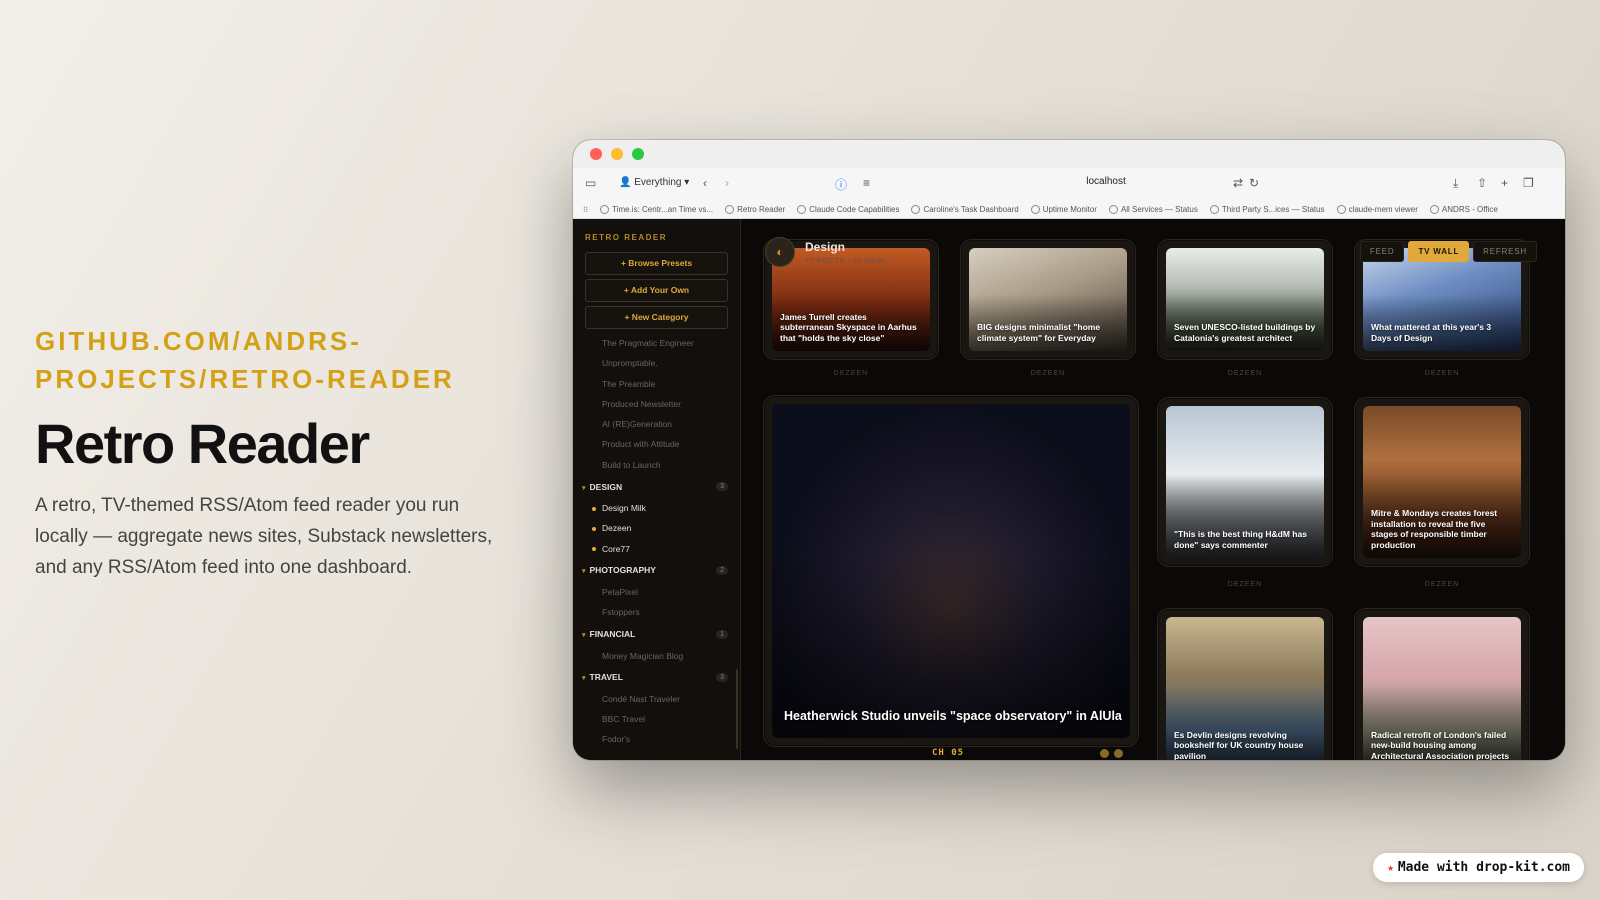 This screenshot has width=1600, height=900. What do you see at coordinates (622, 570) in the screenshot?
I see `category-name: PHOTOGRAPHY` at bounding box center [622, 570].